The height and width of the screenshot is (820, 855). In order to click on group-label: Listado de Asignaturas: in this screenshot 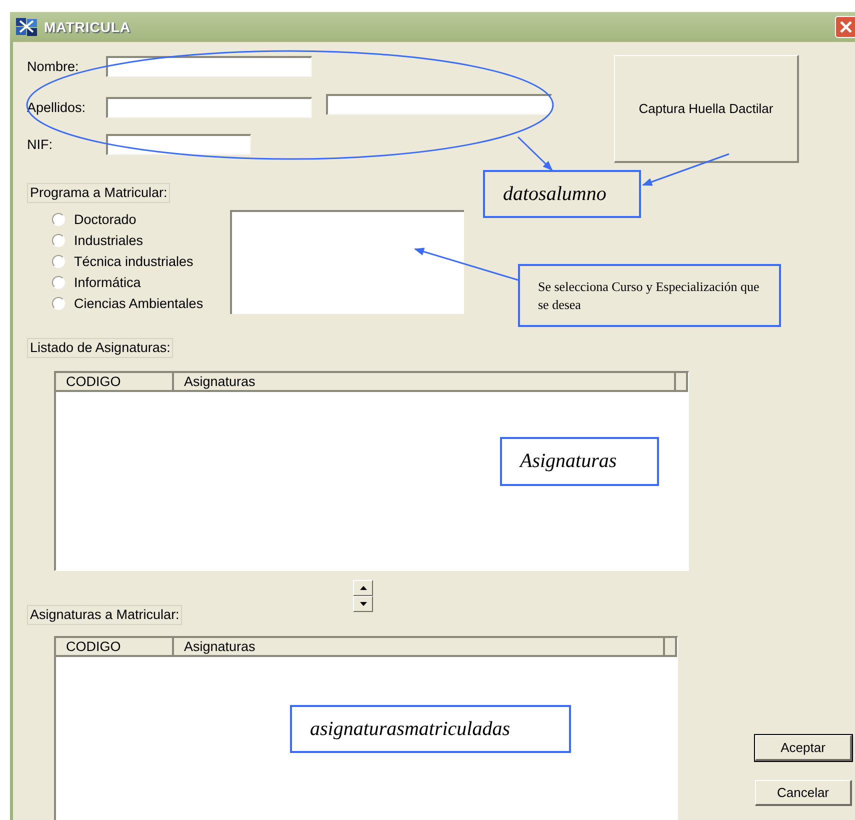, I will do `click(100, 348)`.